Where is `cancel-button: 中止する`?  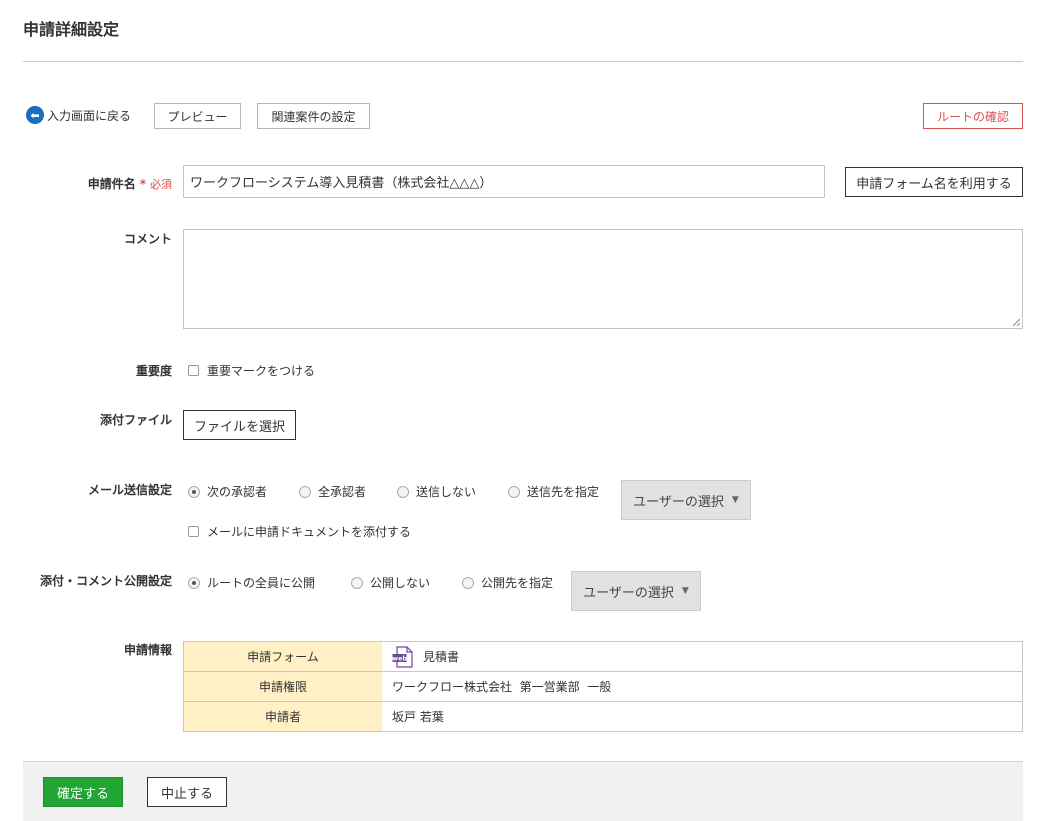
cancel-button: 中止する is located at coordinates (187, 792).